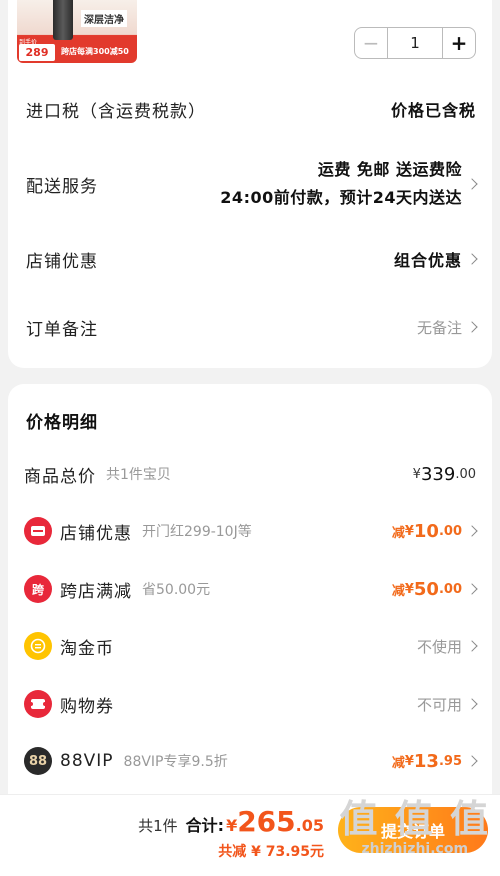 Image resolution: width=500 pixels, height=876 pixels. What do you see at coordinates (37, 52) in the screenshot?
I see `product-price: 289` at bounding box center [37, 52].